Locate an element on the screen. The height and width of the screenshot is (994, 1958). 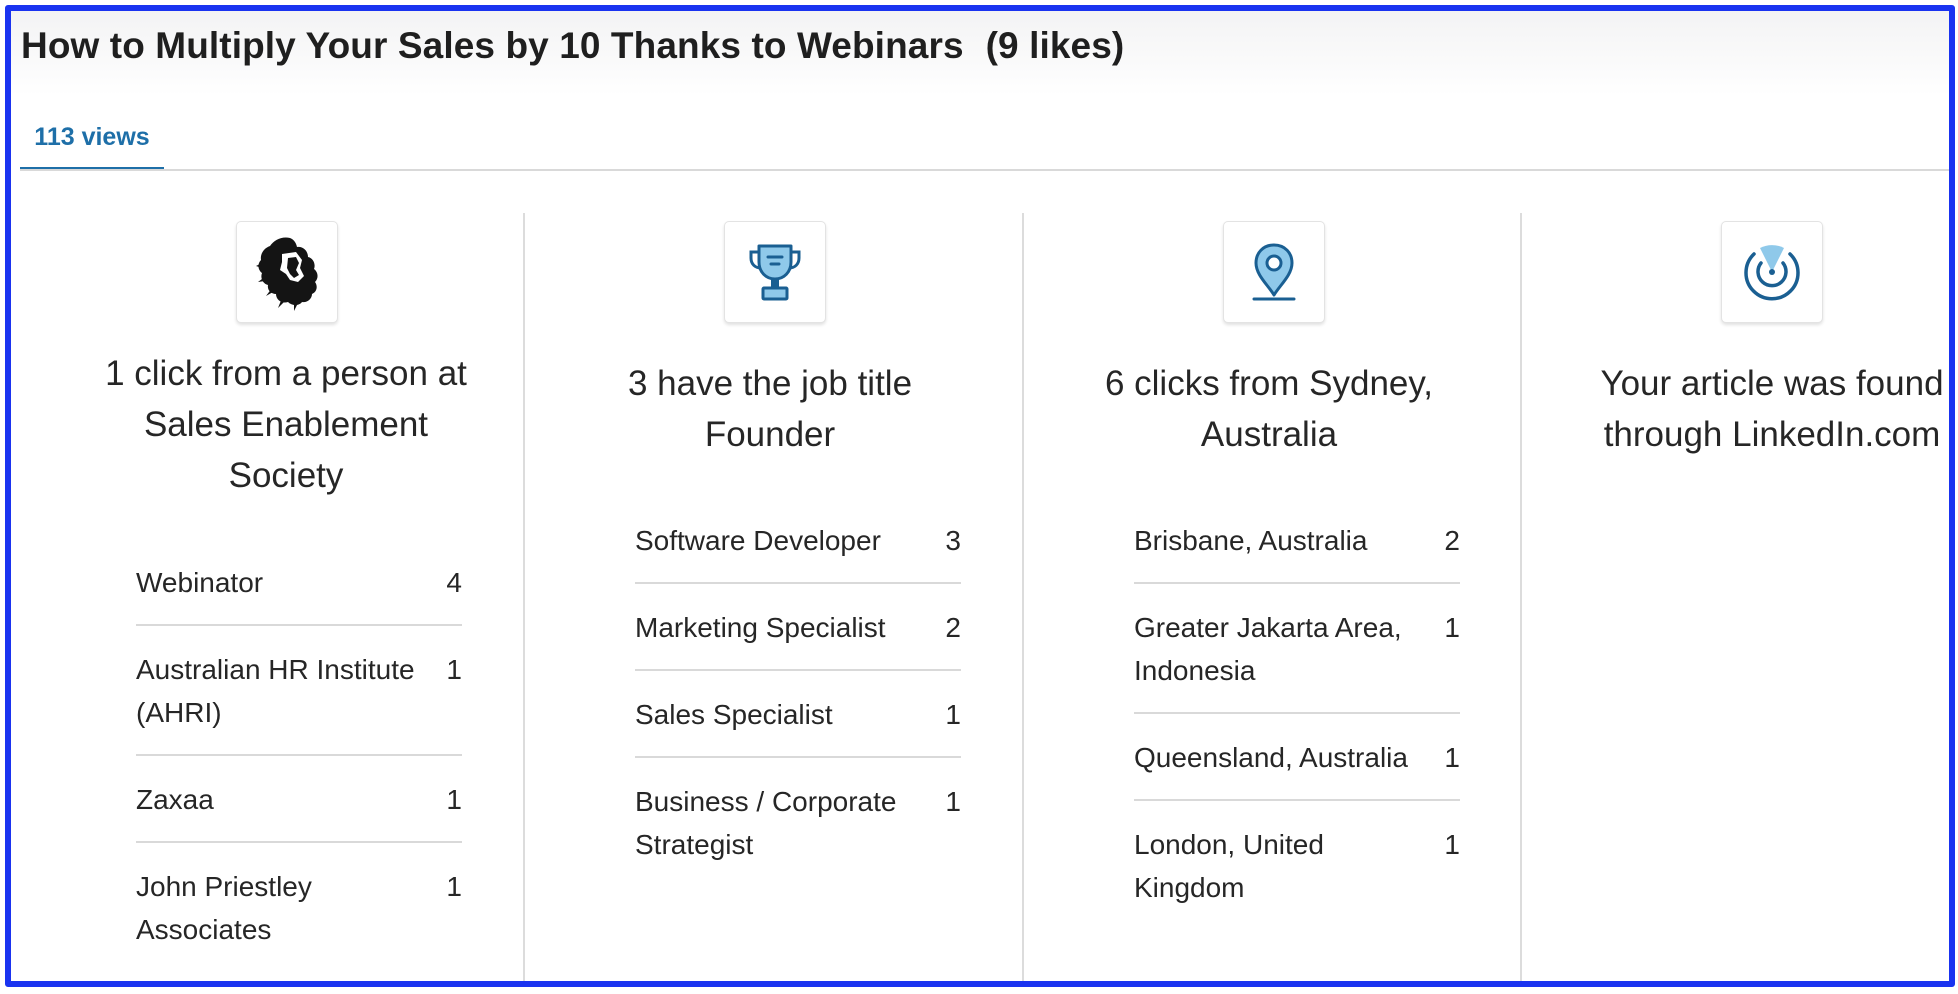
tab-divider is located at coordinates (984, 170).